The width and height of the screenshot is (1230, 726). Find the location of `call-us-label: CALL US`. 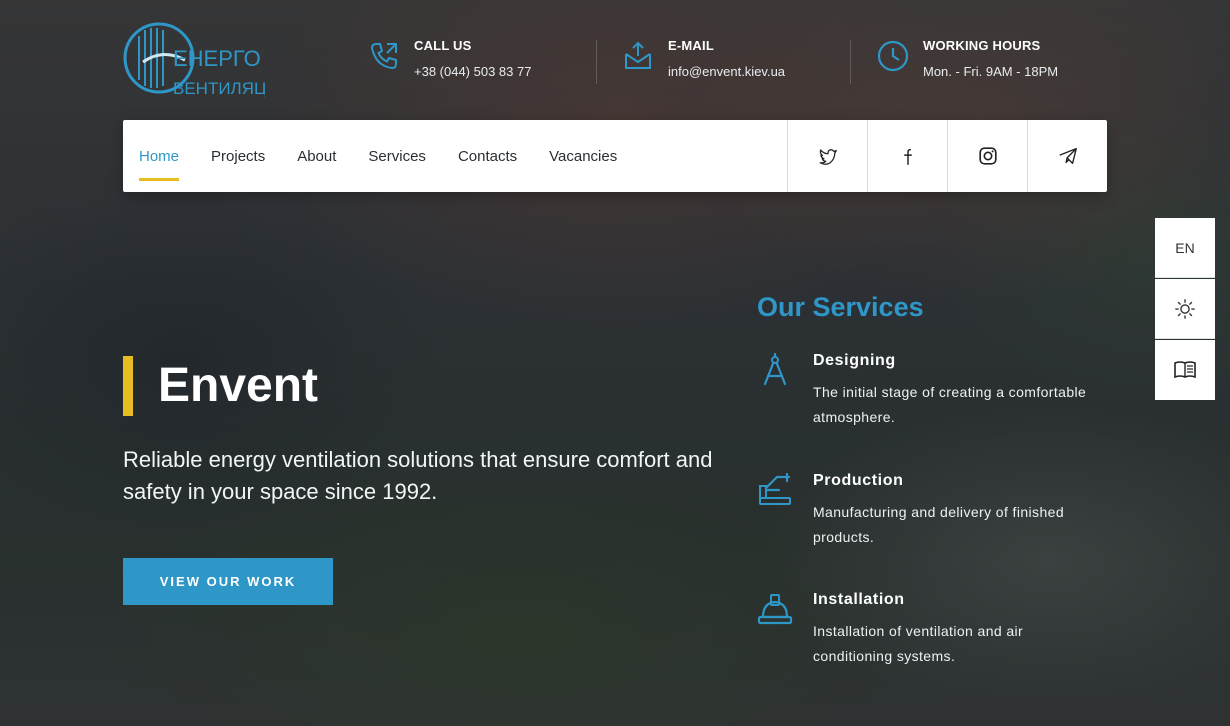

call-us-label: CALL US is located at coordinates (443, 45).